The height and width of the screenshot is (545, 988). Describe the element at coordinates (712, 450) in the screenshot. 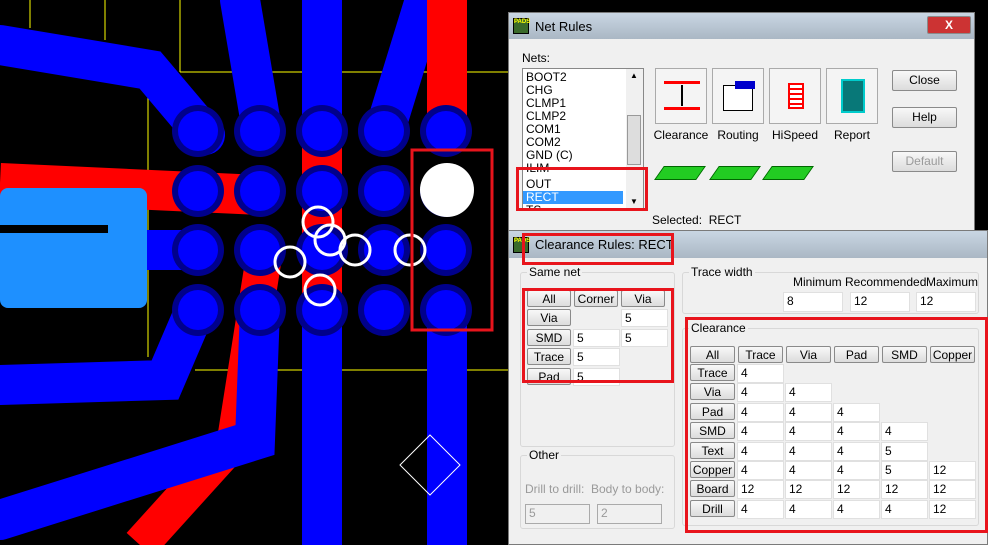

I see `clearance-row-text: Text` at that location.